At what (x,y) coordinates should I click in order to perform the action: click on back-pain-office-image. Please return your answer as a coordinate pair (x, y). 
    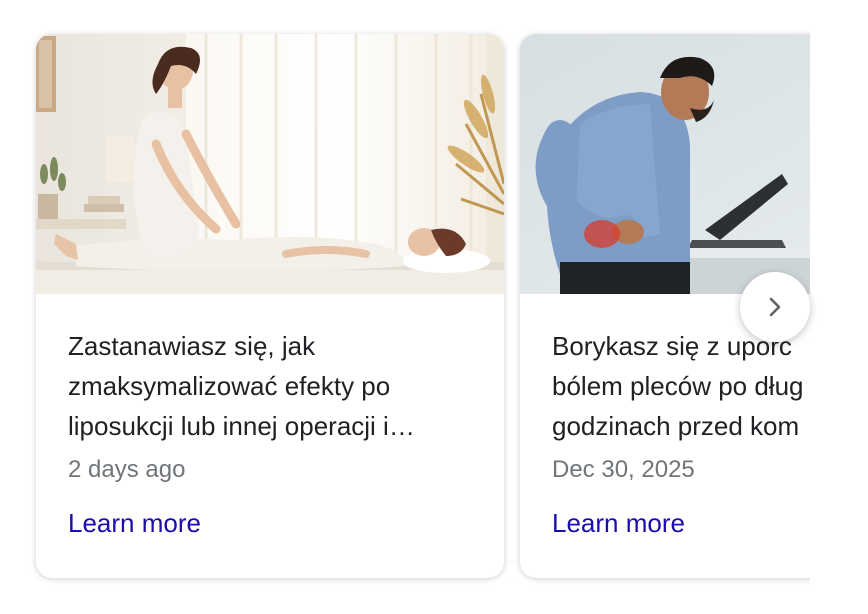
    Looking at the image, I should click on (665, 164).